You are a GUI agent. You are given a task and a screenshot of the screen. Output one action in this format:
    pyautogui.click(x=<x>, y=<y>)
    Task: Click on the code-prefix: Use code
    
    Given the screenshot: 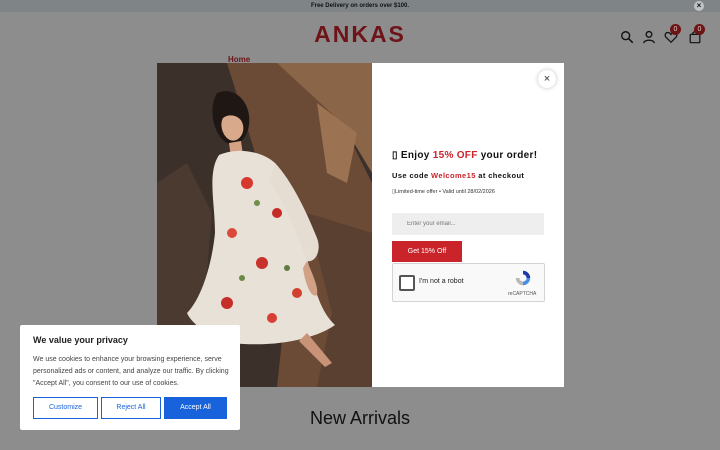 What is the action you would take?
    pyautogui.click(x=412, y=175)
    